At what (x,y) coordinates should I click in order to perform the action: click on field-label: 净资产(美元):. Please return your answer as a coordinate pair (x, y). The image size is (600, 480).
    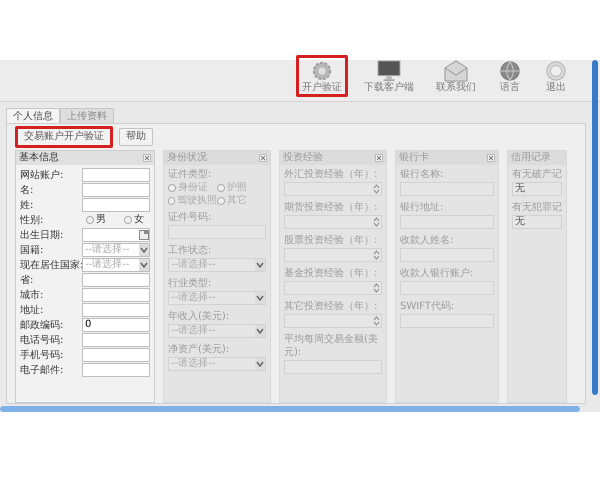
    Looking at the image, I should click on (199, 349).